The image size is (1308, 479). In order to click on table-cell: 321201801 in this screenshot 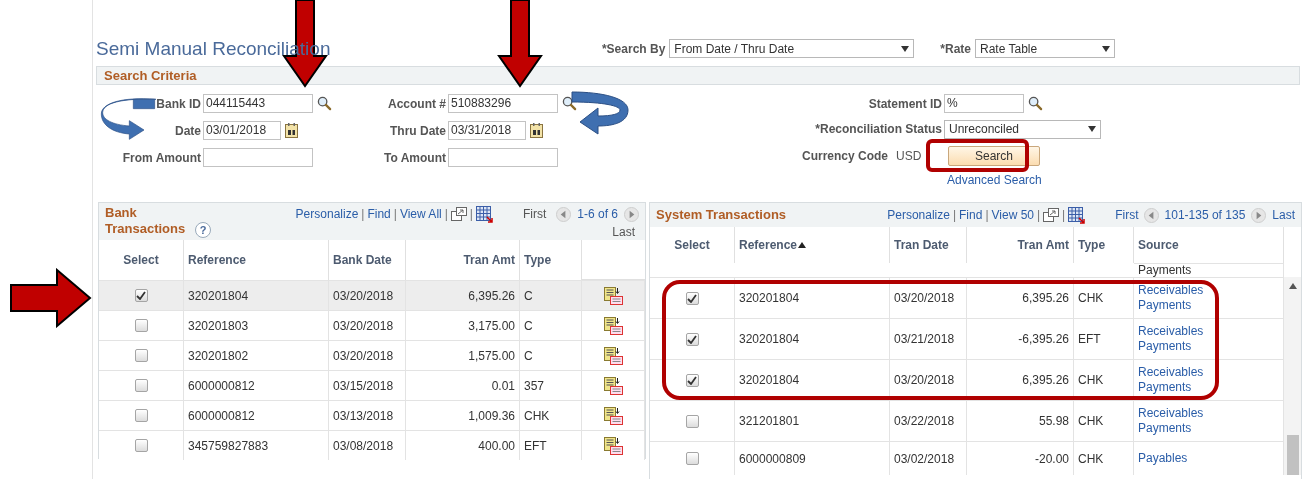, I will do `click(812, 420)`.